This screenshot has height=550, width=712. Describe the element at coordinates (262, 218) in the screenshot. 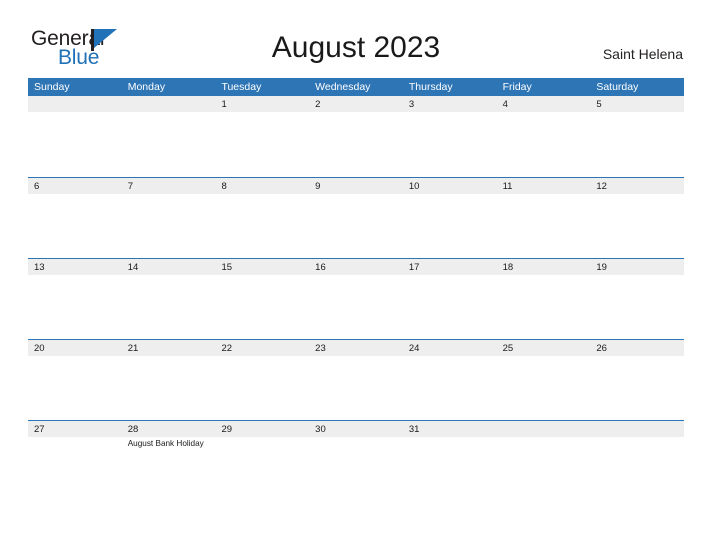

I see `day-cell: 8` at that location.